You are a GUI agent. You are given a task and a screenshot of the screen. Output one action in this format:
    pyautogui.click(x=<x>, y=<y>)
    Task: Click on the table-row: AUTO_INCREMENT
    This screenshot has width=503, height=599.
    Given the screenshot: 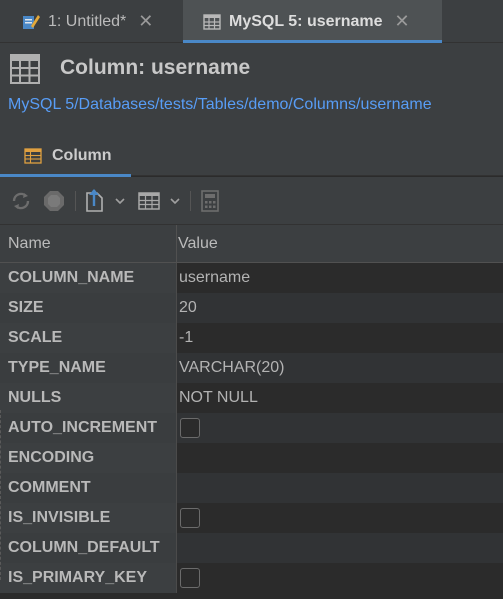 What is the action you would take?
    pyautogui.click(x=251, y=428)
    